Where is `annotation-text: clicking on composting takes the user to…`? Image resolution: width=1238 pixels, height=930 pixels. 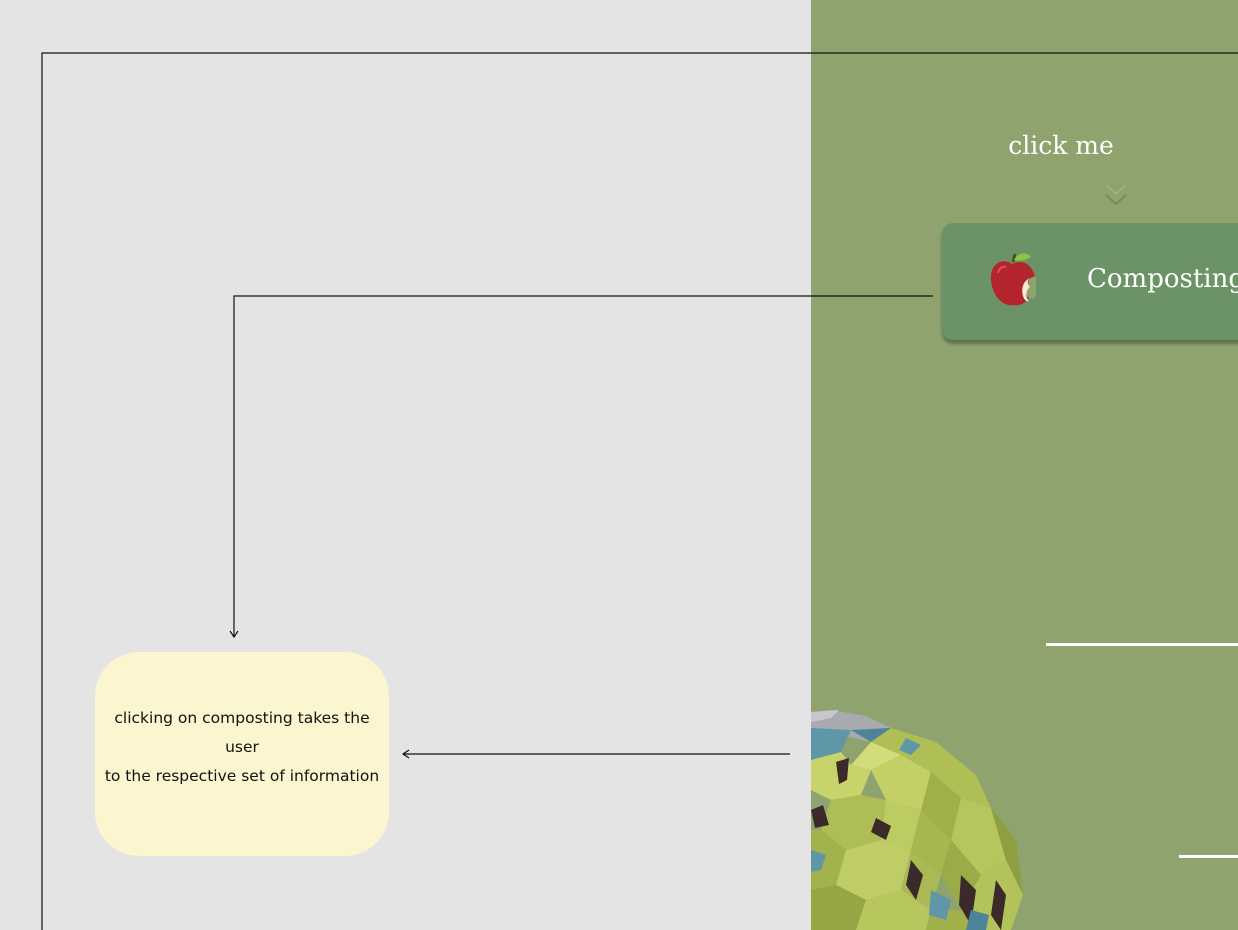
annotation-text: clicking on composting takes the user to… is located at coordinates (242, 747).